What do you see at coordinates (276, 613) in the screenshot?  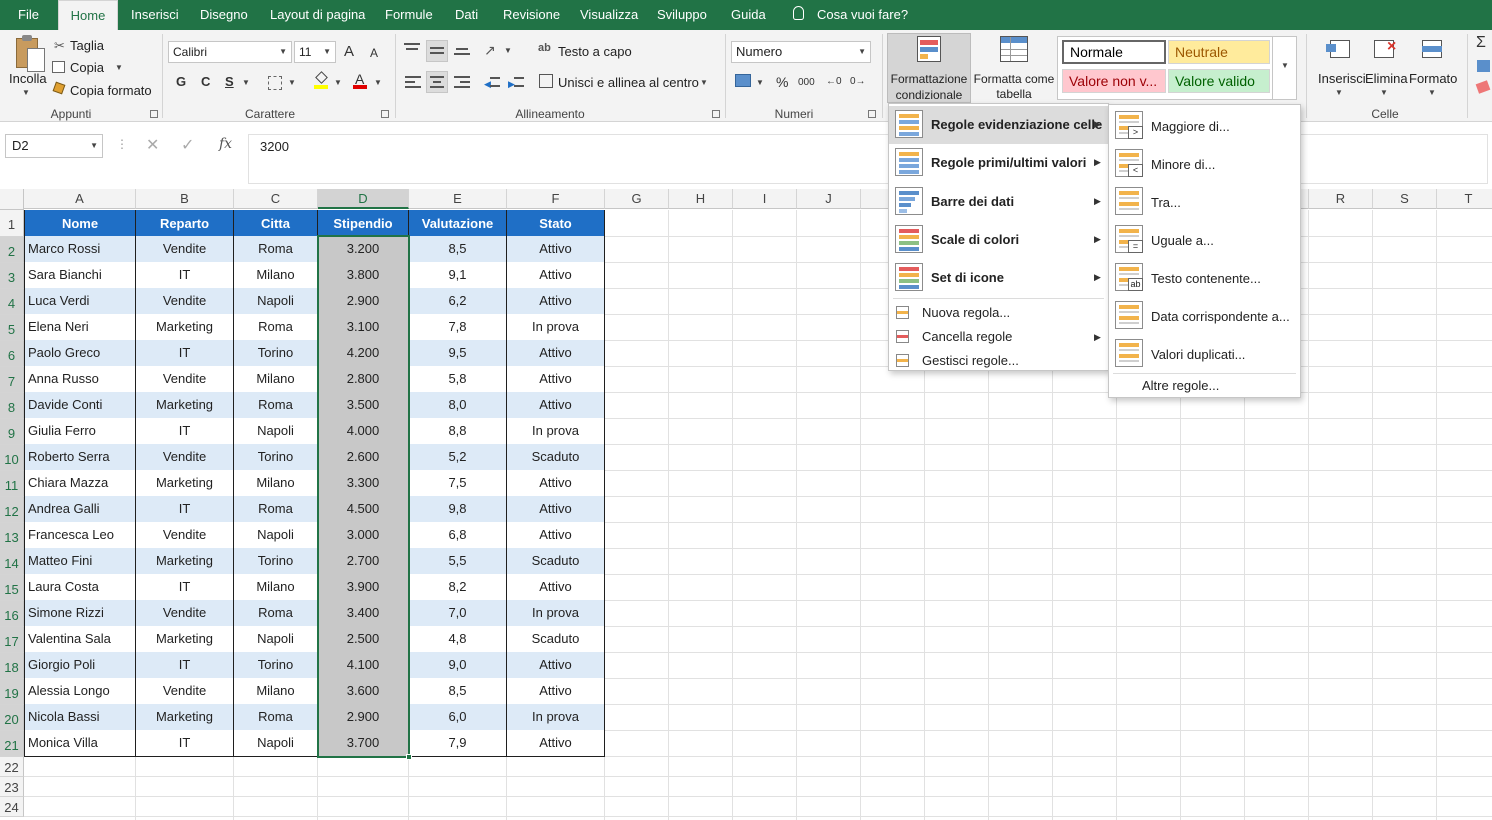 I see `cell-c16: Roma` at bounding box center [276, 613].